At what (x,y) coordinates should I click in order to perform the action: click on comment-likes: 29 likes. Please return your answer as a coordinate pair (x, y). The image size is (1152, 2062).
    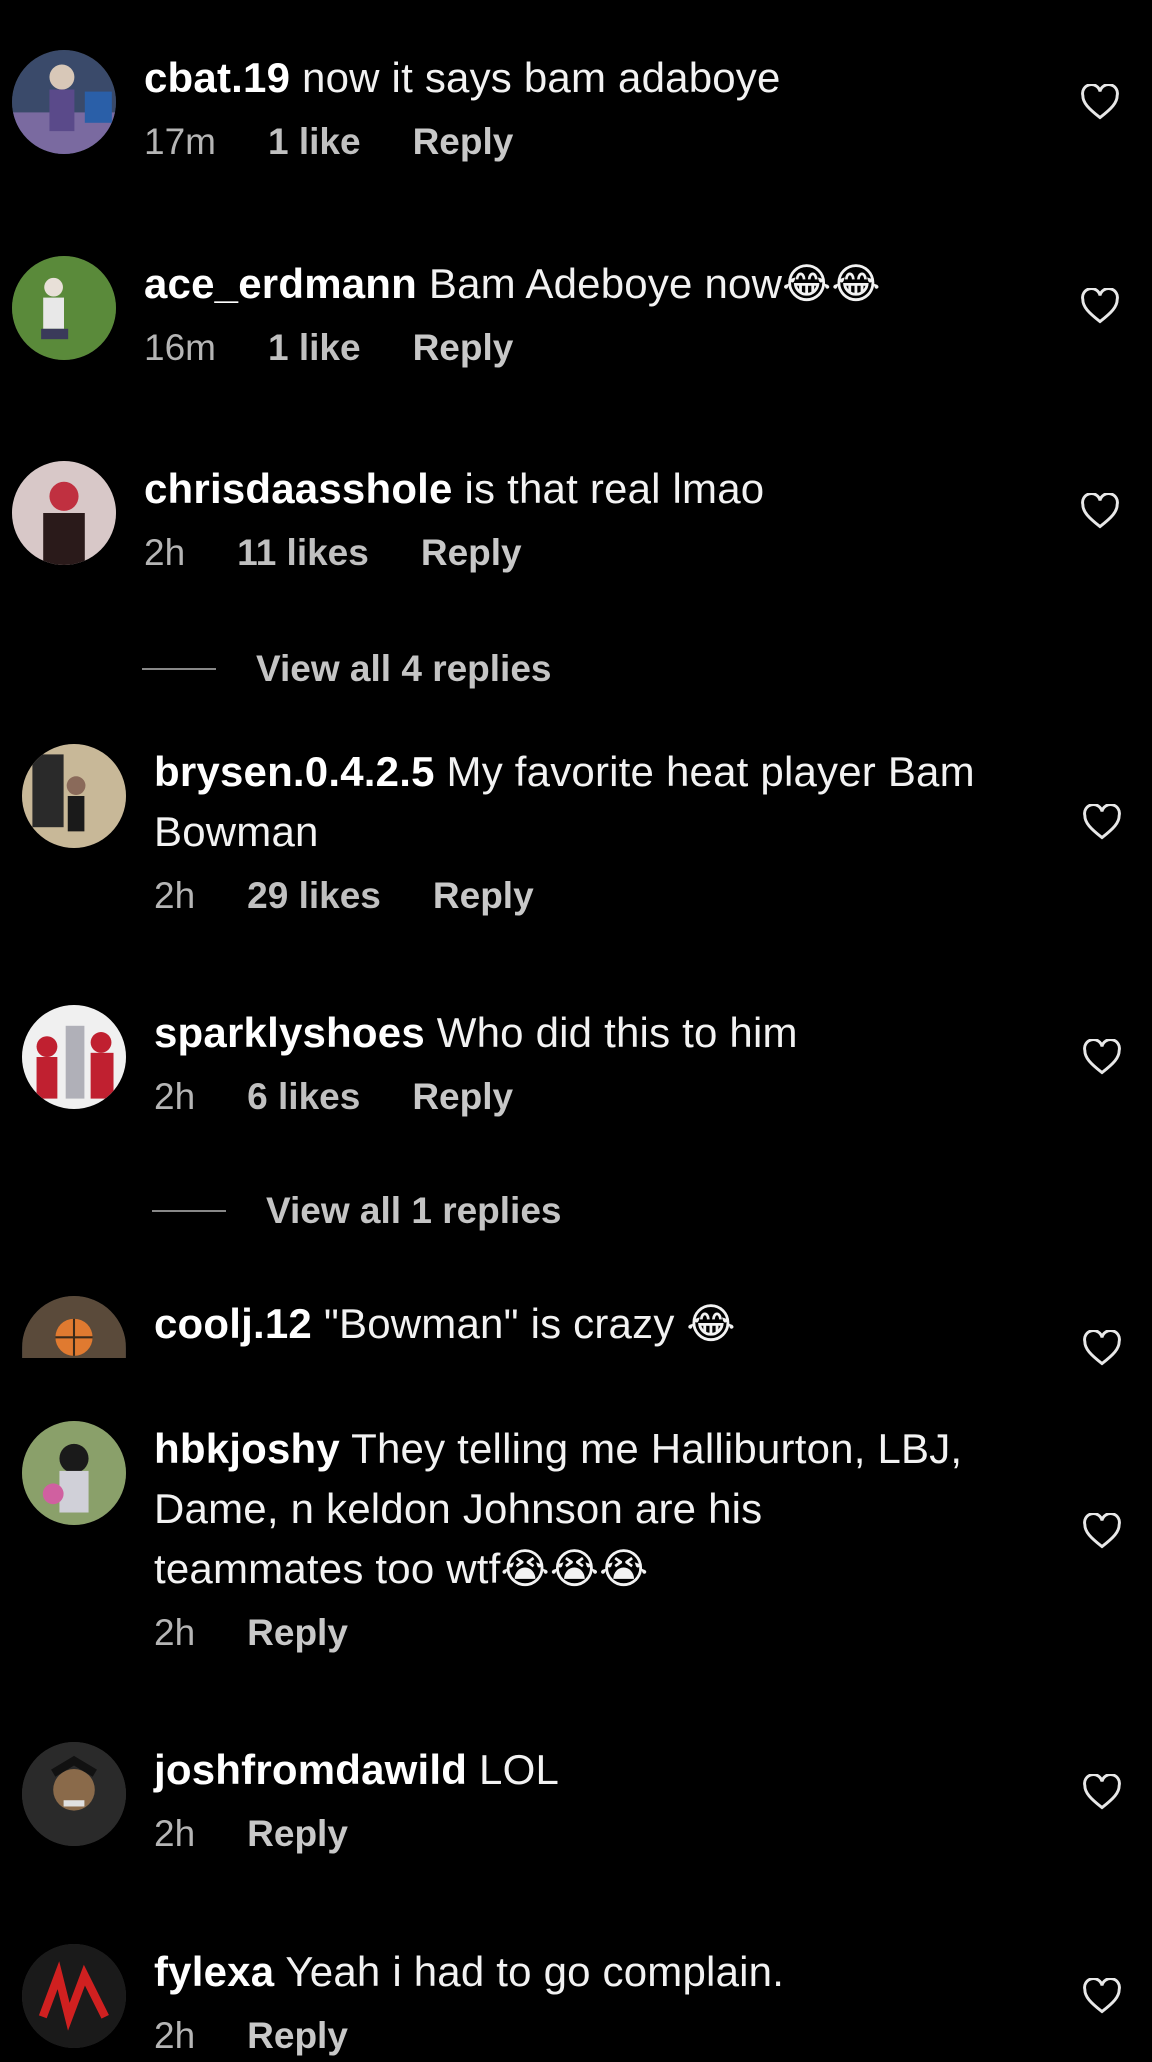
    Looking at the image, I should click on (314, 895).